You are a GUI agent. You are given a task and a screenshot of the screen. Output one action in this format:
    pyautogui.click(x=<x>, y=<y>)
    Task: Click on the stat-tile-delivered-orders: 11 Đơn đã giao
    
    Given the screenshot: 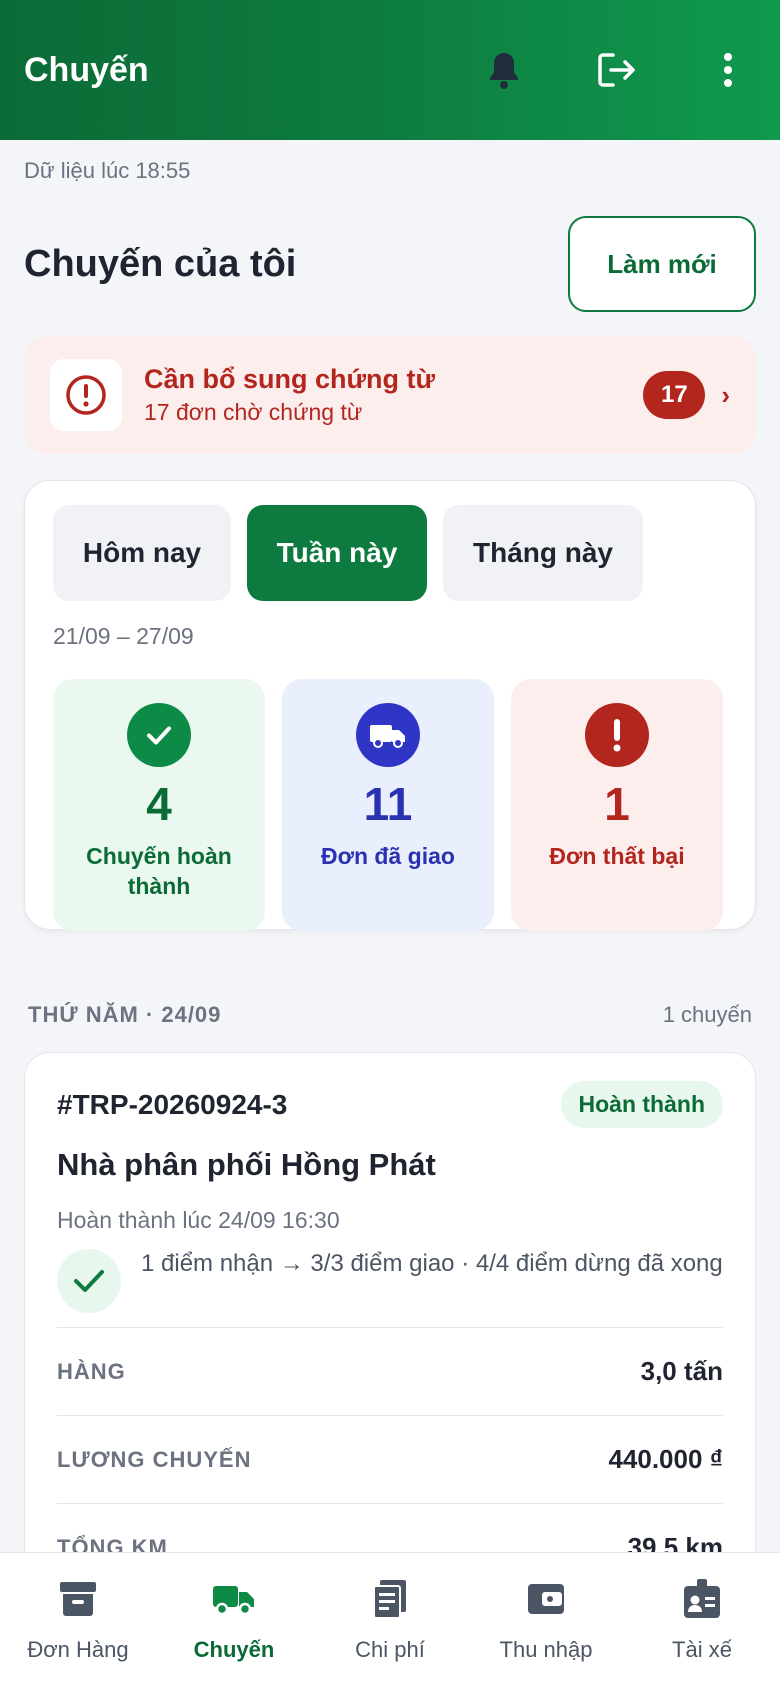 What is the action you would take?
    pyautogui.click(x=388, y=805)
    